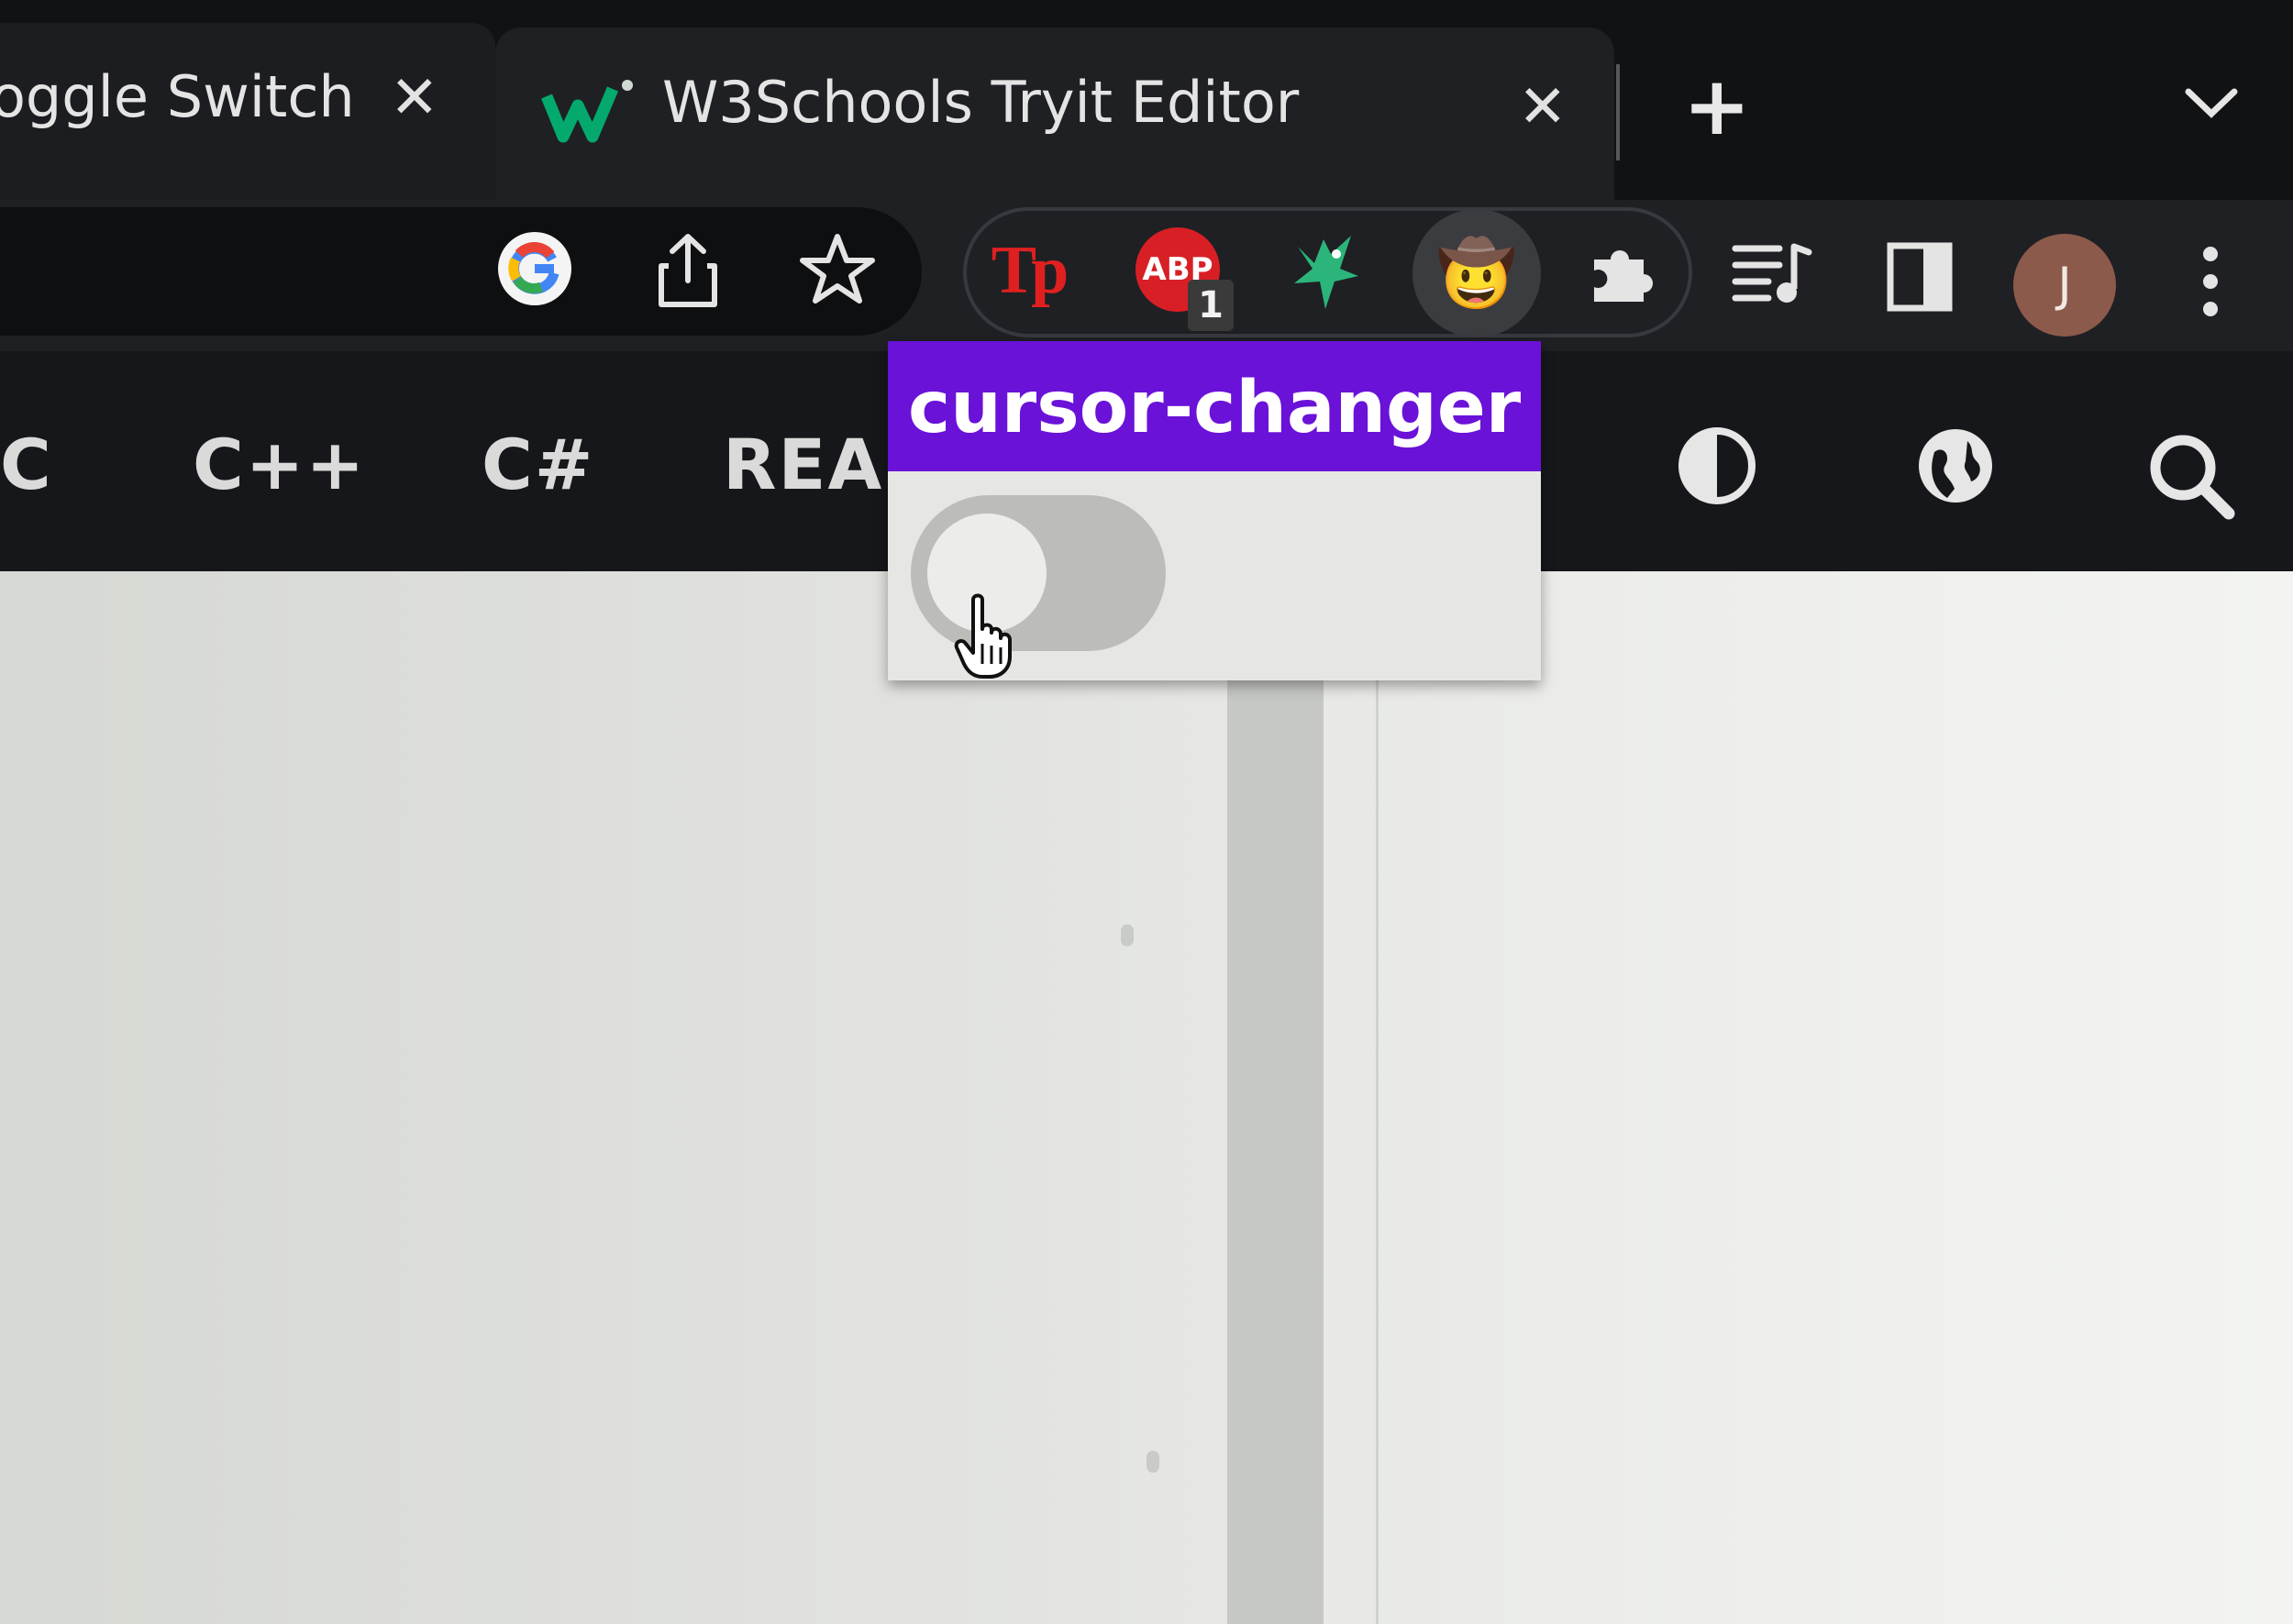  I want to click on globe-icon, so click(1955, 466).